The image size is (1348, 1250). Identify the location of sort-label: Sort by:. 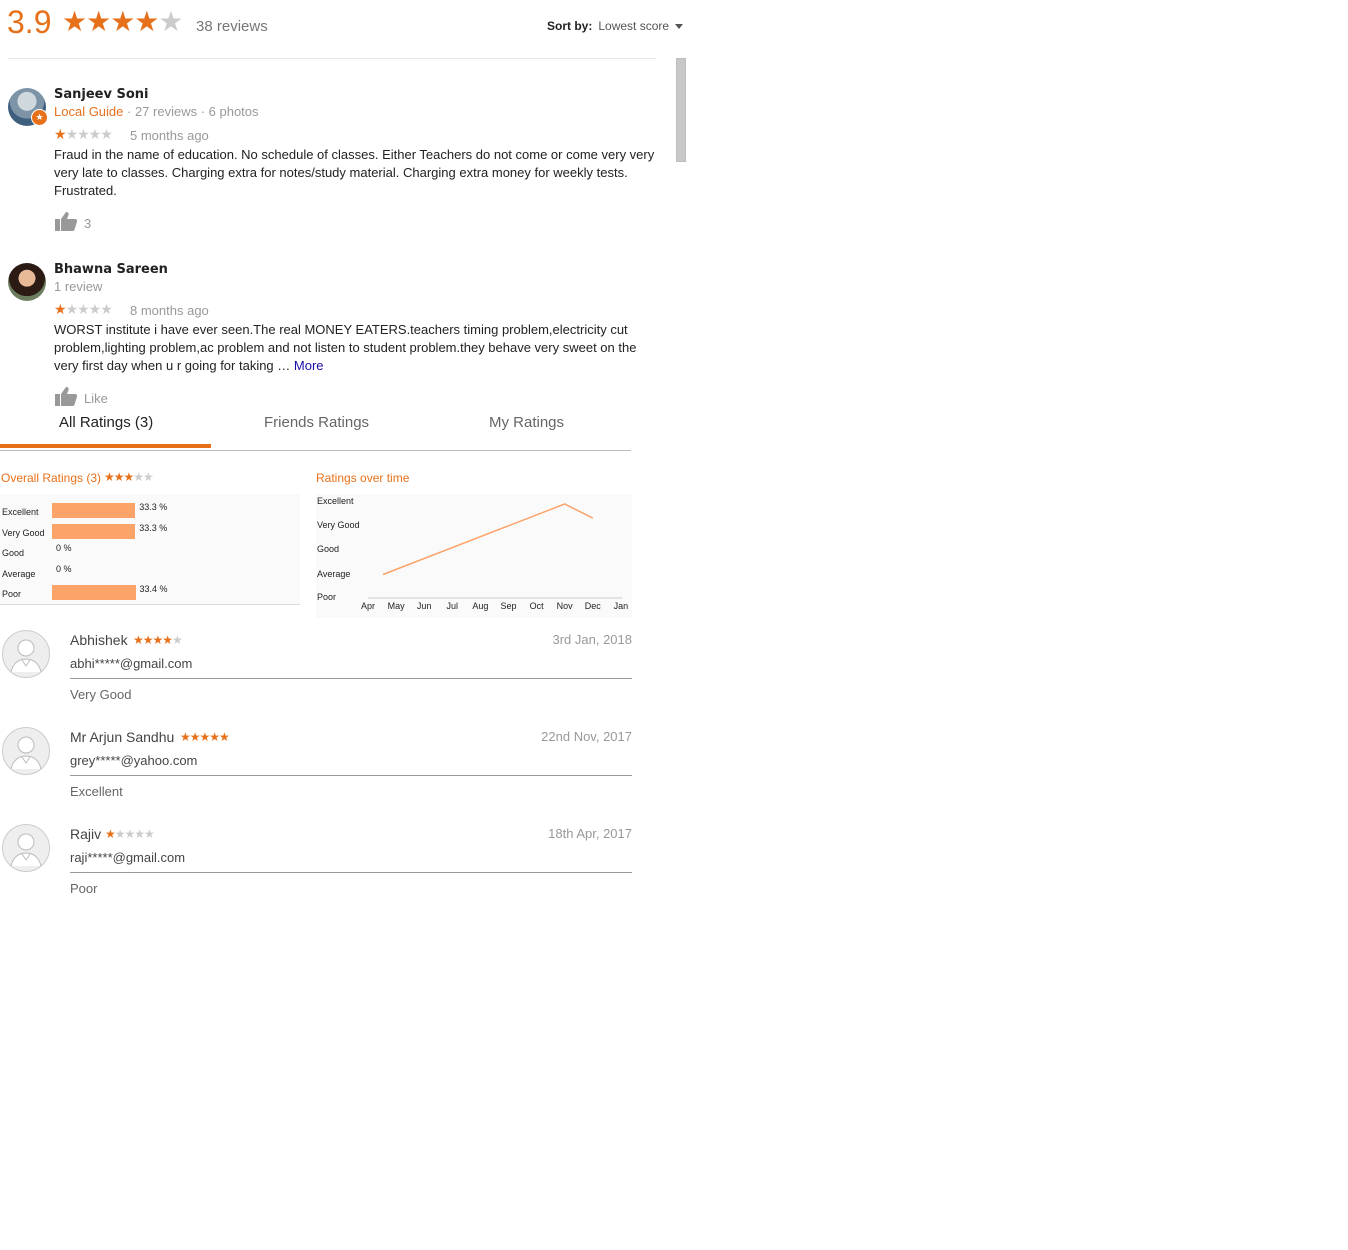
(570, 26).